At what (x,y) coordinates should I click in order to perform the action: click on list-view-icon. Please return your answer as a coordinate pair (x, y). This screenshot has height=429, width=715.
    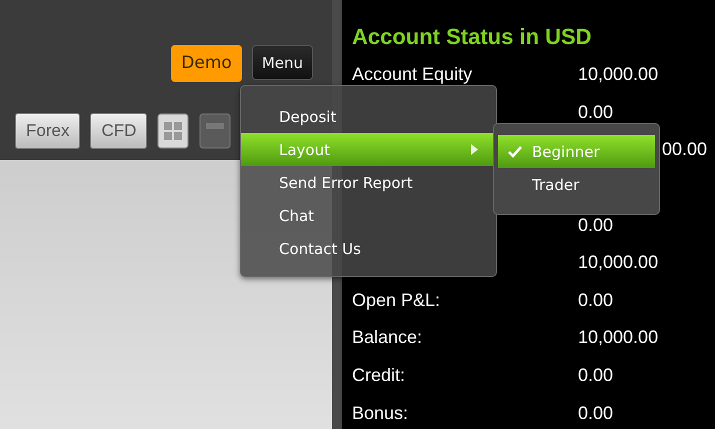
    Looking at the image, I should click on (215, 131).